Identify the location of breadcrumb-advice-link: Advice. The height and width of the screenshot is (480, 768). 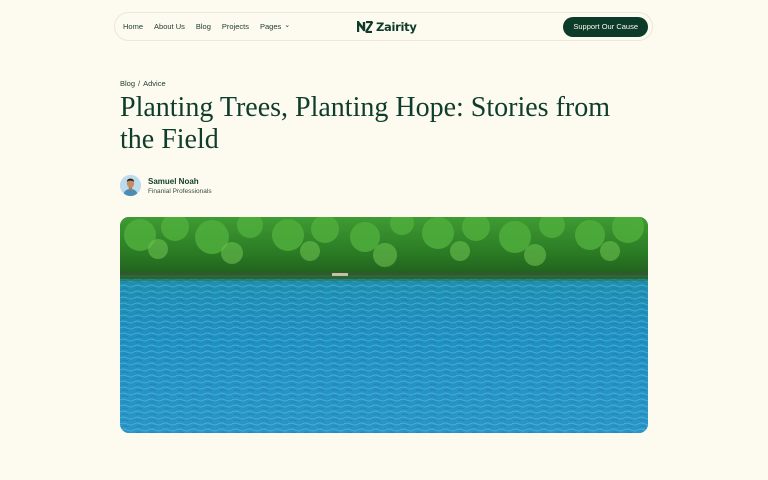
(154, 83).